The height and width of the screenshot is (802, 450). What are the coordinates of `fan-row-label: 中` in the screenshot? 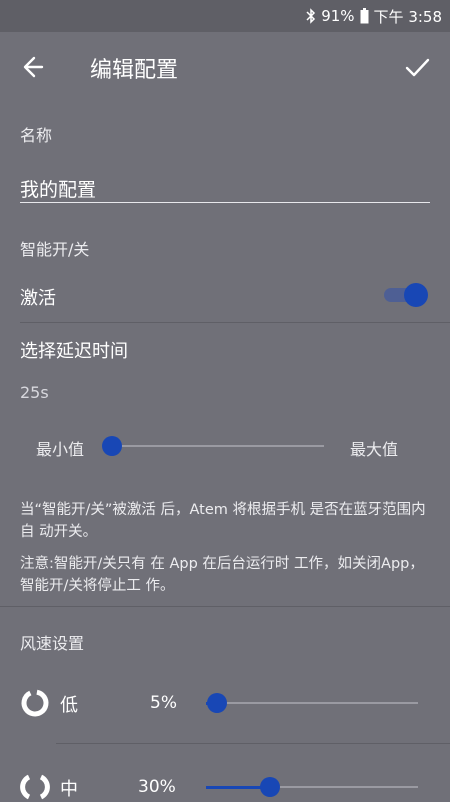 It's located at (69, 789).